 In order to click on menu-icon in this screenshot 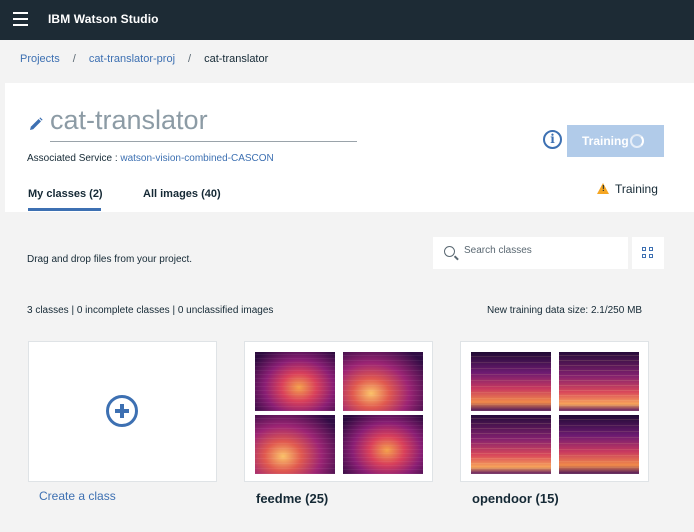, I will do `click(20, 19)`.